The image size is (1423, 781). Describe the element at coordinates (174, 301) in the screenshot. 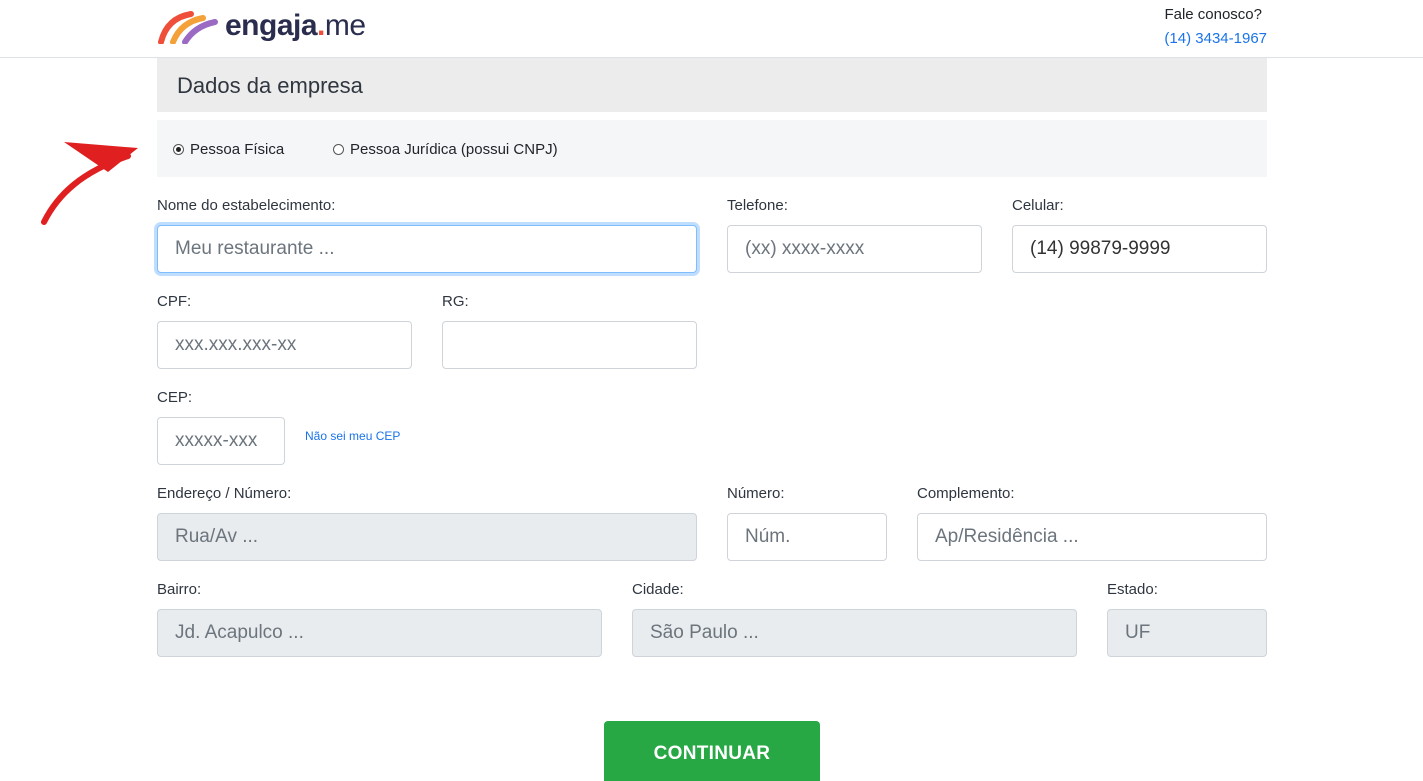

I see `cpf-label: CPF:` at that location.